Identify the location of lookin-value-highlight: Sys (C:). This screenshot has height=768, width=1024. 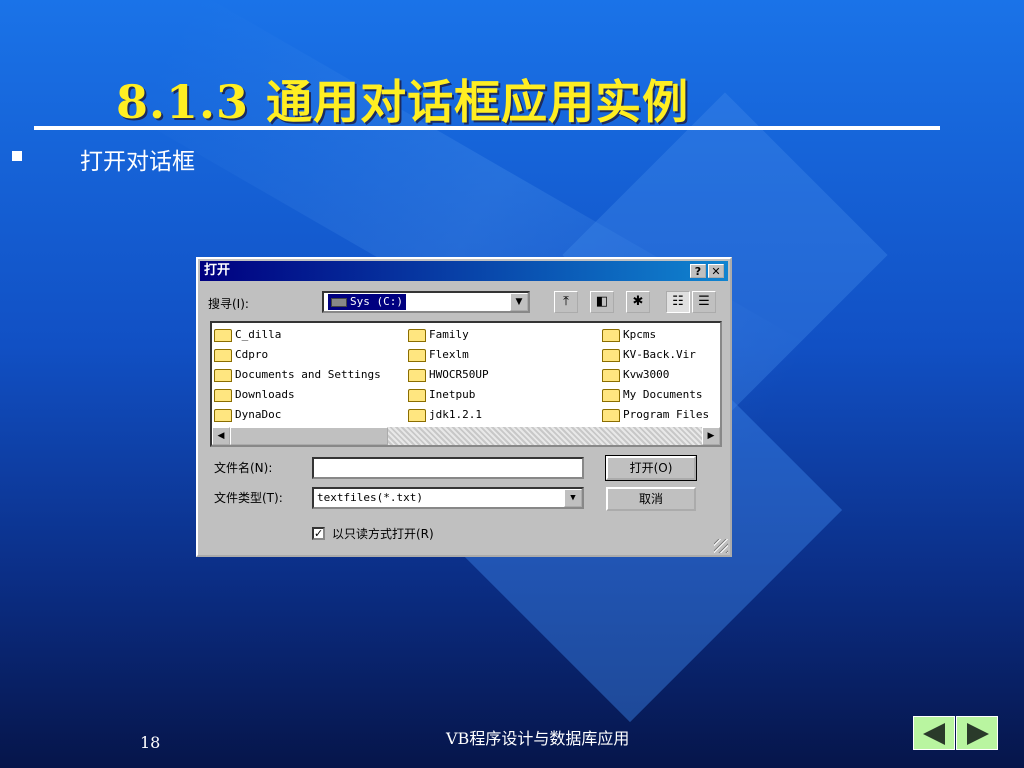
(367, 302).